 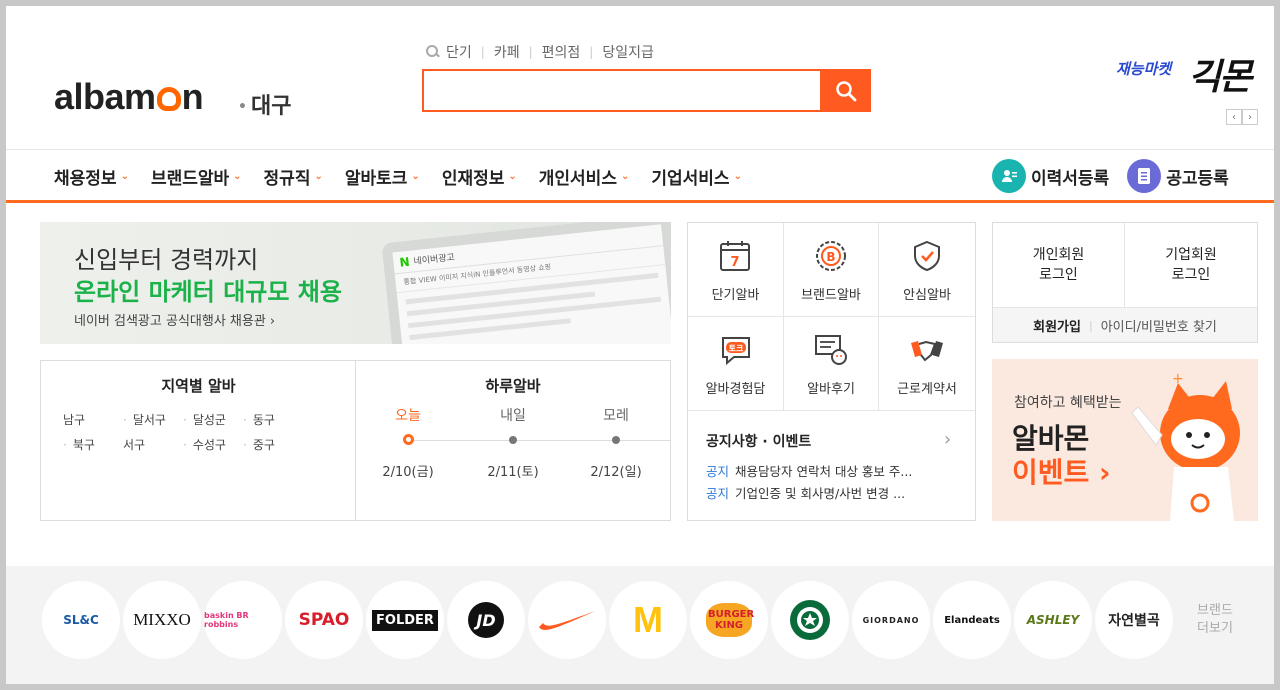 I want to click on brand-label: M, so click(x=648, y=619).